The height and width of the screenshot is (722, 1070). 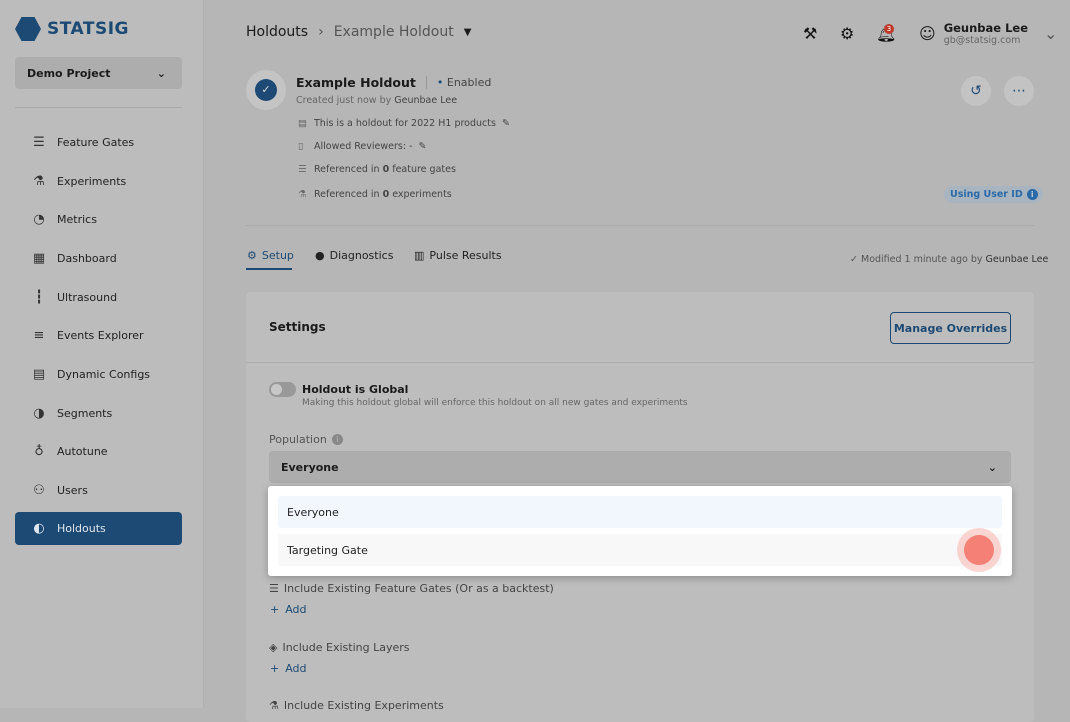 I want to click on label: Metrics, so click(x=77, y=219).